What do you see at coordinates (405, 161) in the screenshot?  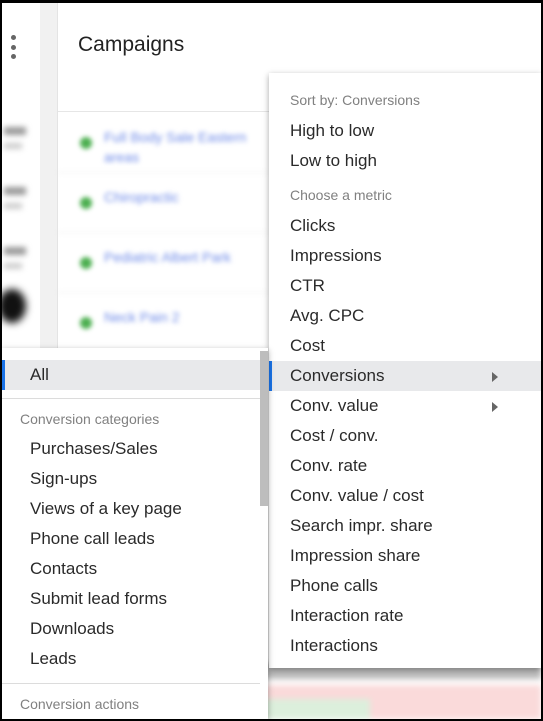 I see `sort-low-to-high: Low to high` at bounding box center [405, 161].